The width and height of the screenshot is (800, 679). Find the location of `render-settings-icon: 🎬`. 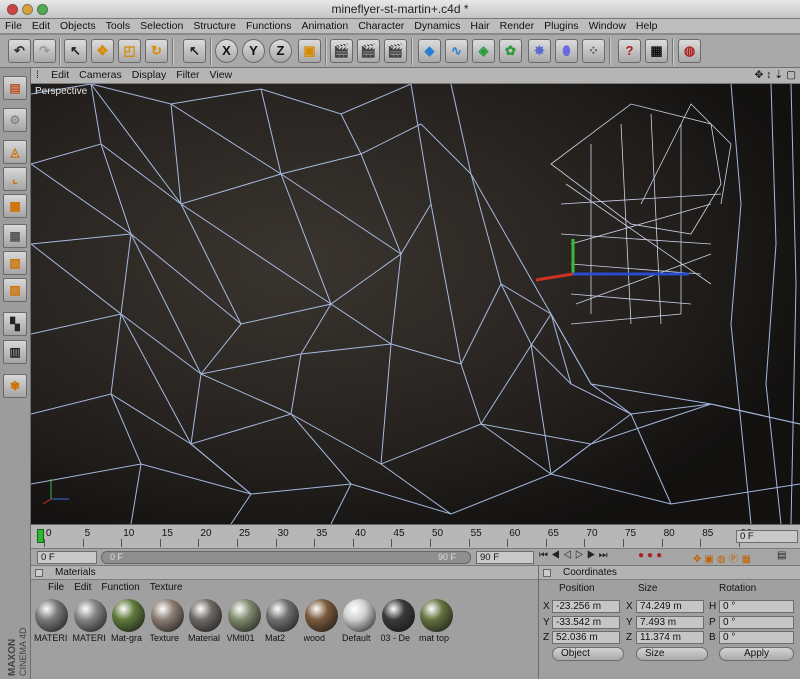

render-settings-icon: 🎬 is located at coordinates (395, 51).